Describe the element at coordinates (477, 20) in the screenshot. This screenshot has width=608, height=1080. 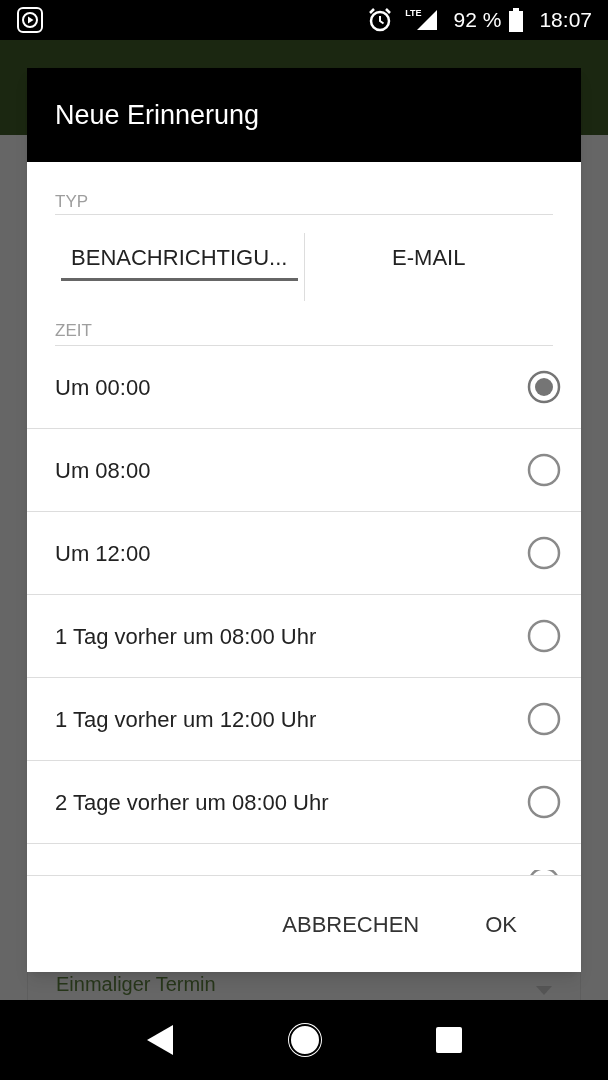
I see `battery-percent: 92 %` at that location.